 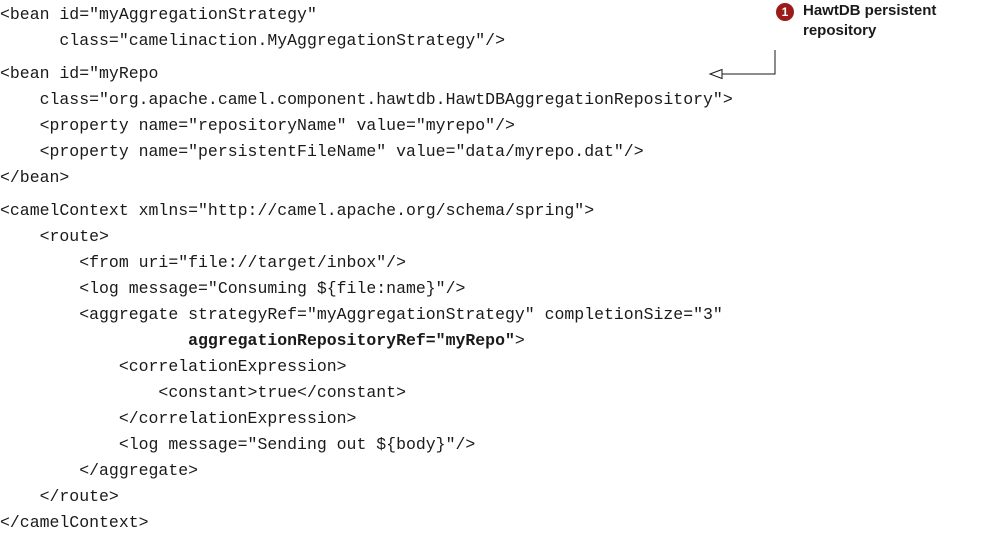 I want to click on code-text: </correlationExpression>, so click(x=178, y=418).